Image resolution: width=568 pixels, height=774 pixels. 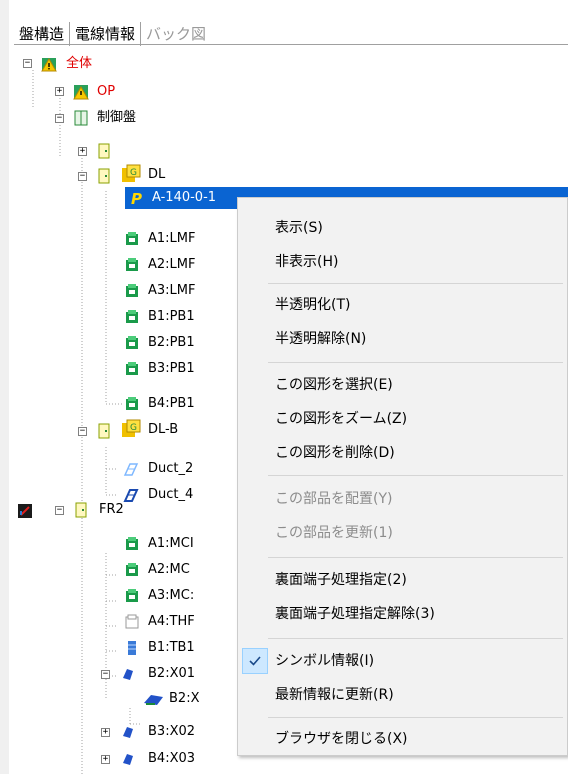 What do you see at coordinates (403, 695) in the screenshot?
I see `menu-item-refresh: 最新情報に更新(R)` at bounding box center [403, 695].